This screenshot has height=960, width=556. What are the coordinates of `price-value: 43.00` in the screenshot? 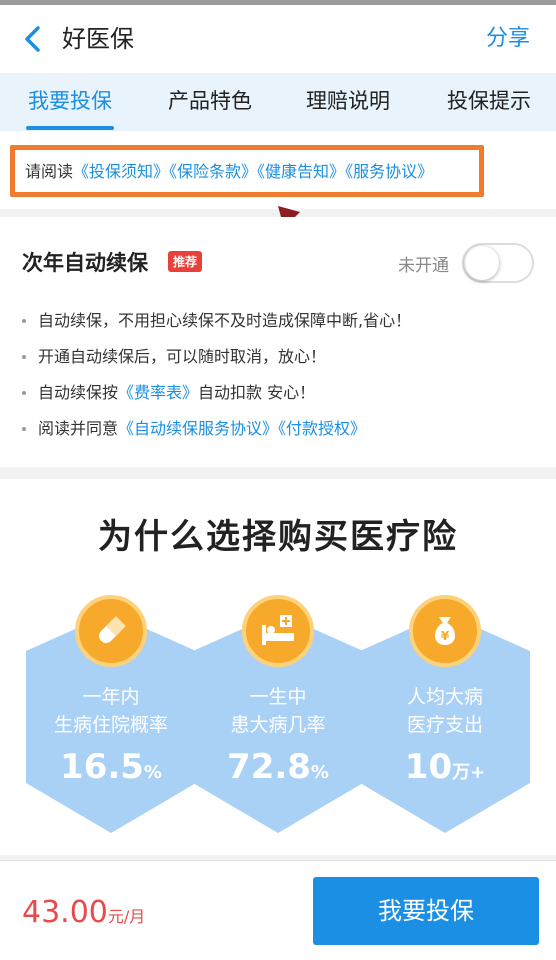 It's located at (65, 912).